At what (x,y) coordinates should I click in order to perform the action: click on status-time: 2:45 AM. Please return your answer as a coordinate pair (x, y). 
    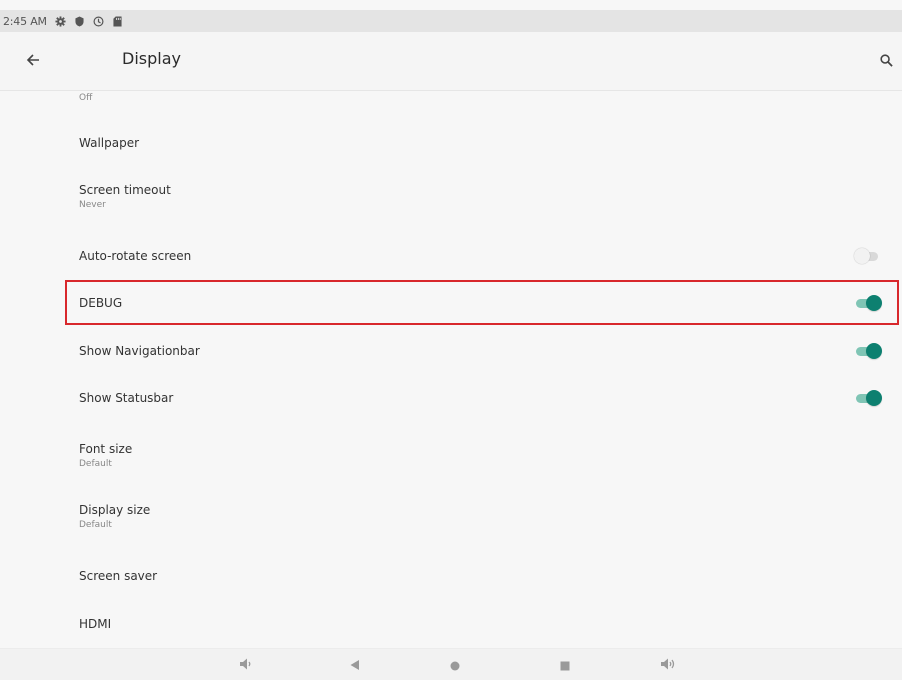
    Looking at the image, I should click on (25, 21).